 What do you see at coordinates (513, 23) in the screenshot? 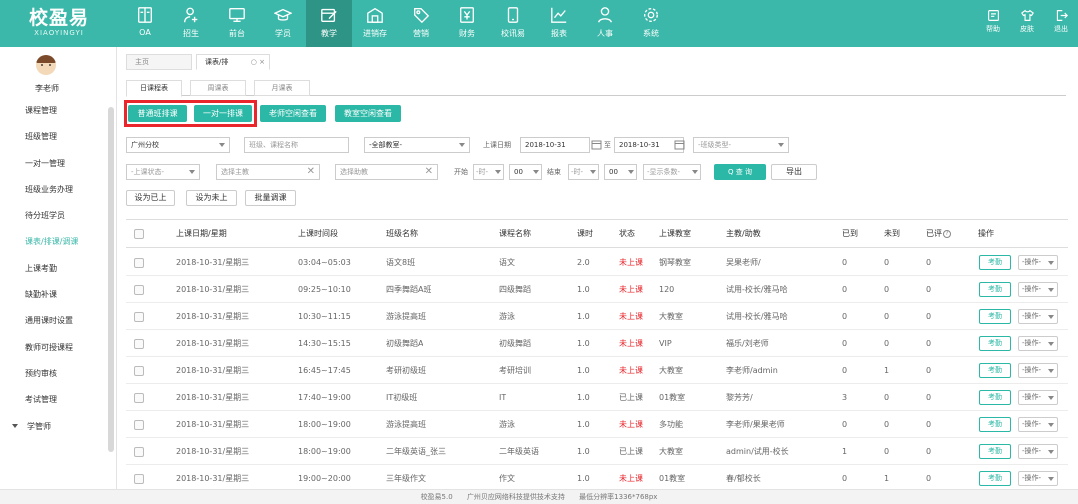
I see `nav-item-mobile: 校讯易` at bounding box center [513, 23].